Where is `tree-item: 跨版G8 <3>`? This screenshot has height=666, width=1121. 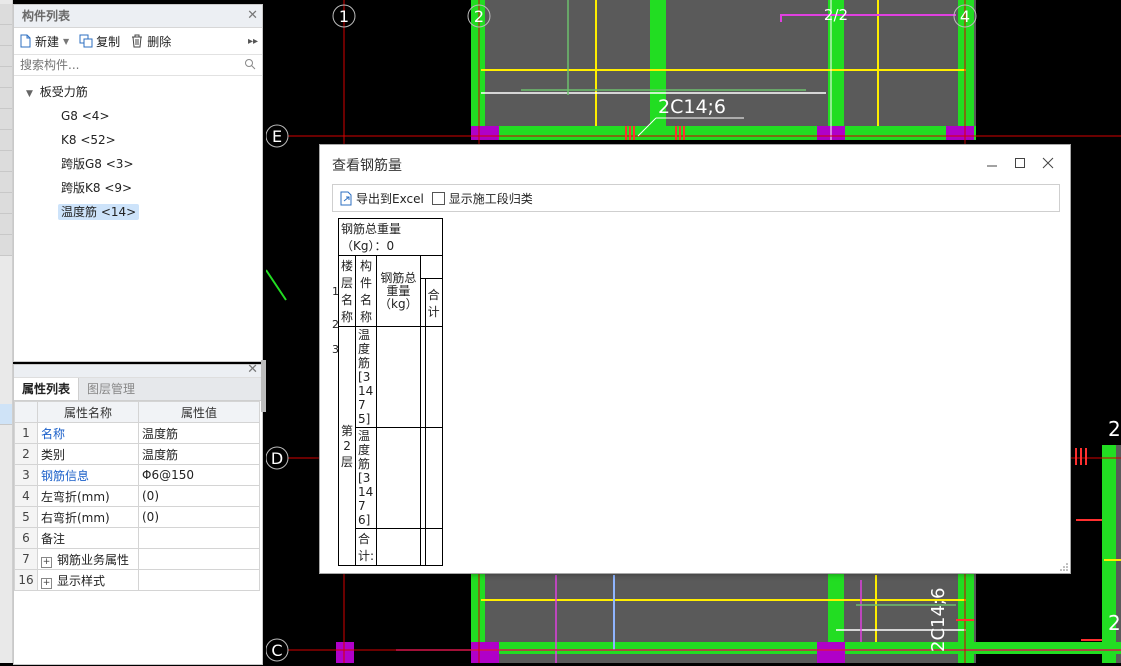 tree-item: 跨版G8 <3> is located at coordinates (138, 164).